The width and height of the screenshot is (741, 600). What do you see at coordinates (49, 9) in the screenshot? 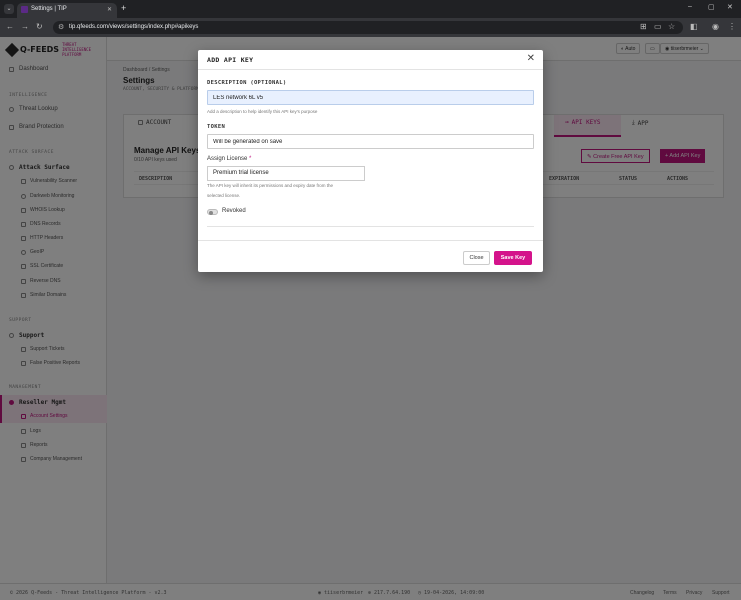
I see `tab-title: Settings | TIP` at bounding box center [49, 9].